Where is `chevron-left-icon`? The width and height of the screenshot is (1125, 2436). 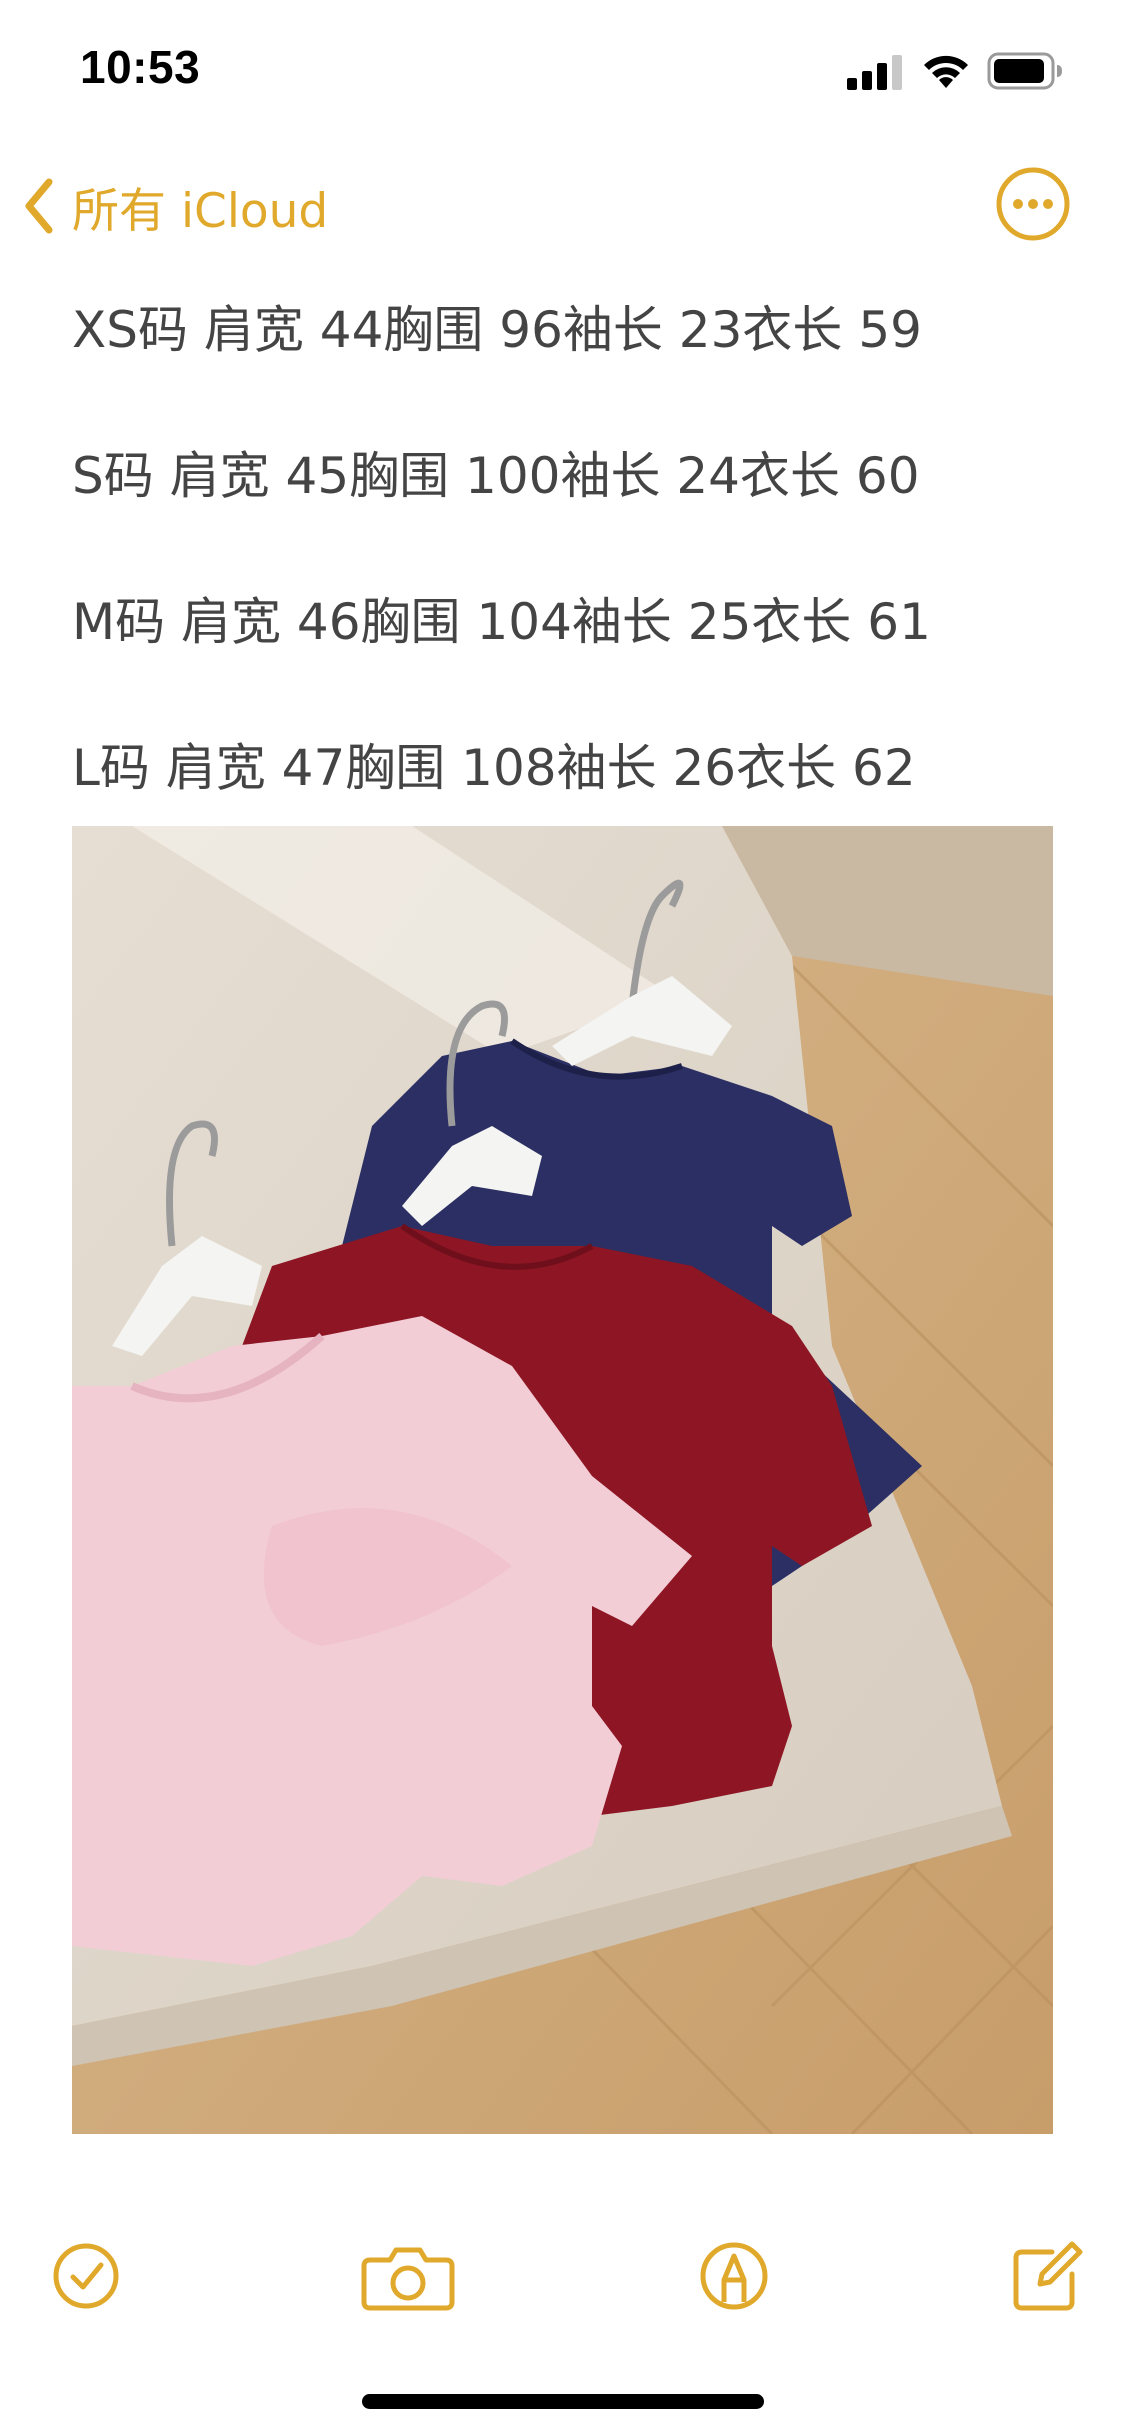
chevron-left-icon is located at coordinates (39, 206).